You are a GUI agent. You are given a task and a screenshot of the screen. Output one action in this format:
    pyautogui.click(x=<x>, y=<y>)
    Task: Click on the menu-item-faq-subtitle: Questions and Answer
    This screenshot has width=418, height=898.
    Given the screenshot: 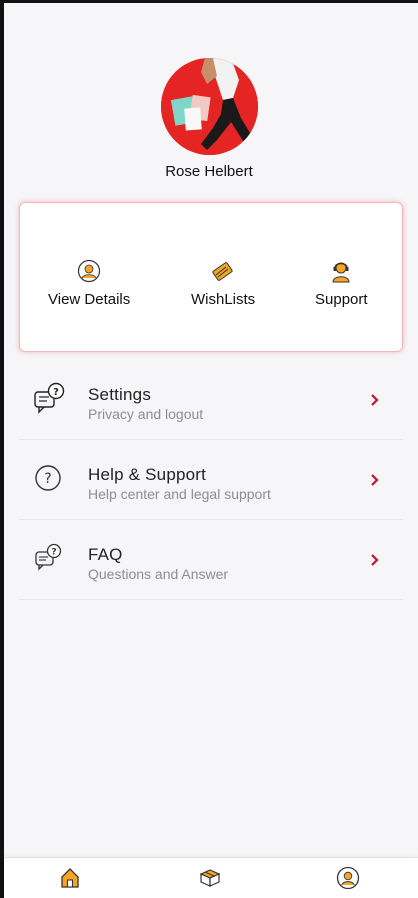 What is the action you would take?
    pyautogui.click(x=158, y=574)
    